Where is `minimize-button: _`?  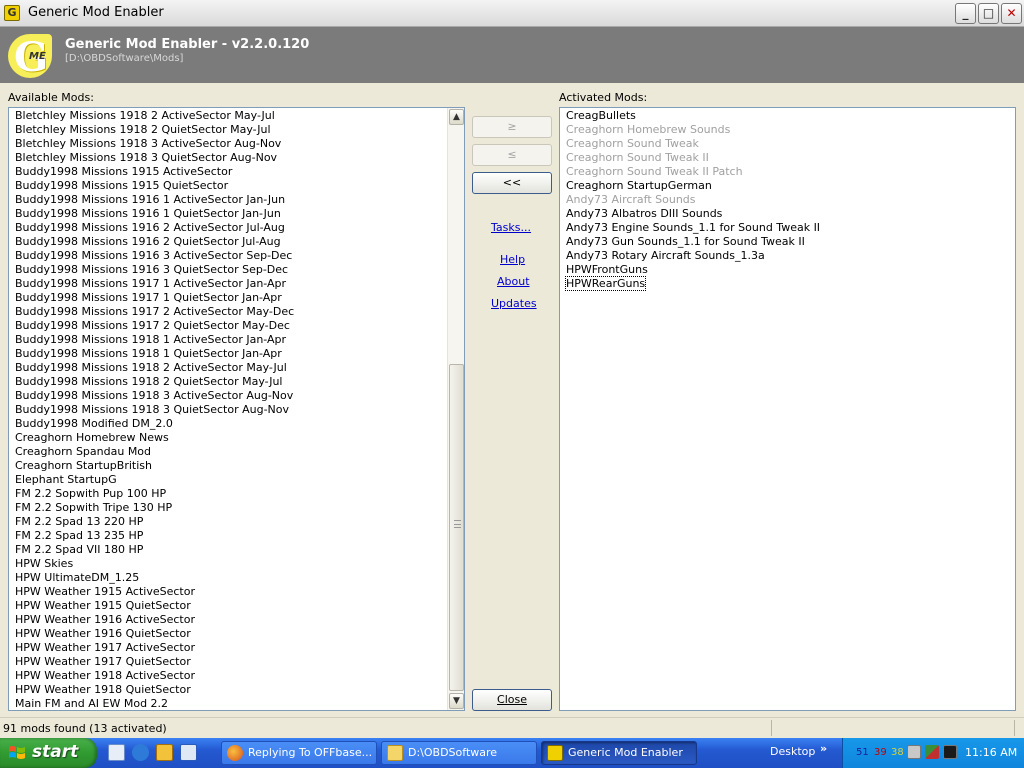
minimize-button: _ is located at coordinates (965, 13).